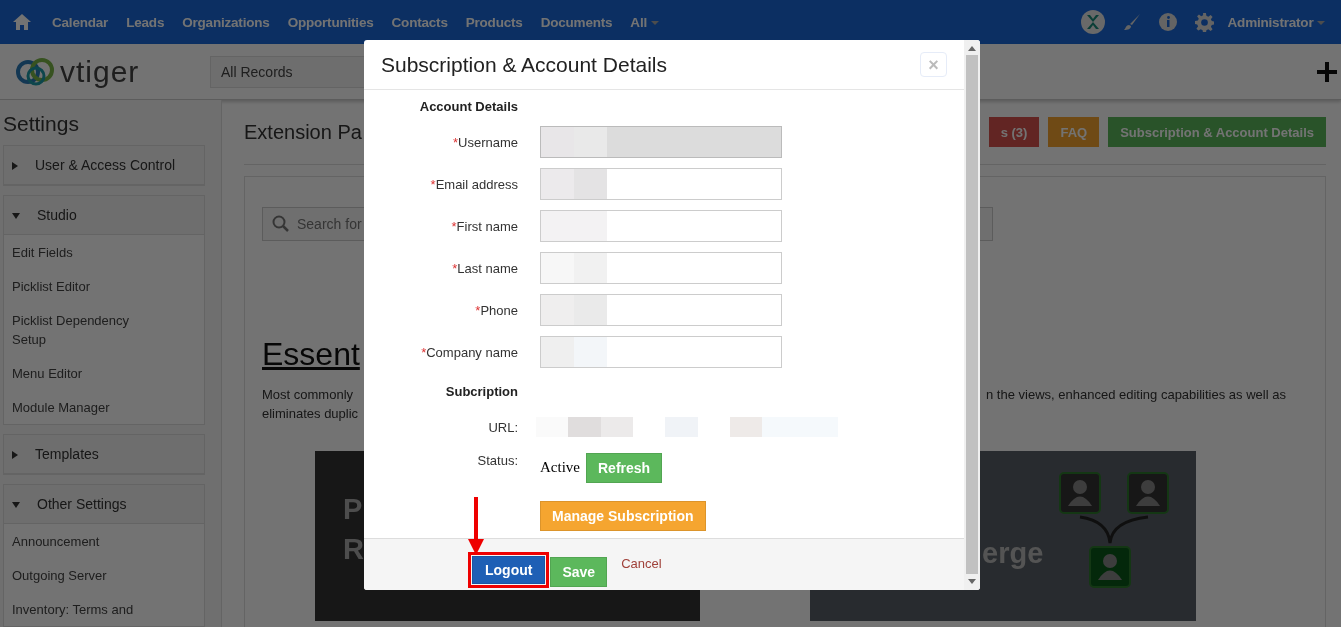 This screenshot has width=1341, height=627. What do you see at coordinates (1204, 22) in the screenshot?
I see `settings-icon` at bounding box center [1204, 22].